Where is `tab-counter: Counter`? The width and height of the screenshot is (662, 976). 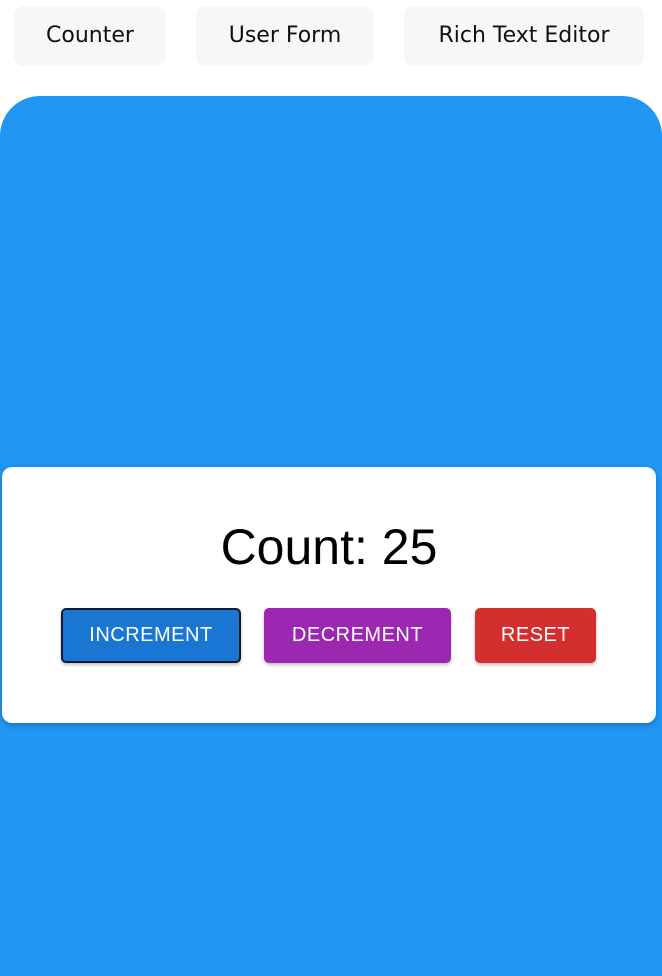
tab-counter: Counter is located at coordinates (90, 36).